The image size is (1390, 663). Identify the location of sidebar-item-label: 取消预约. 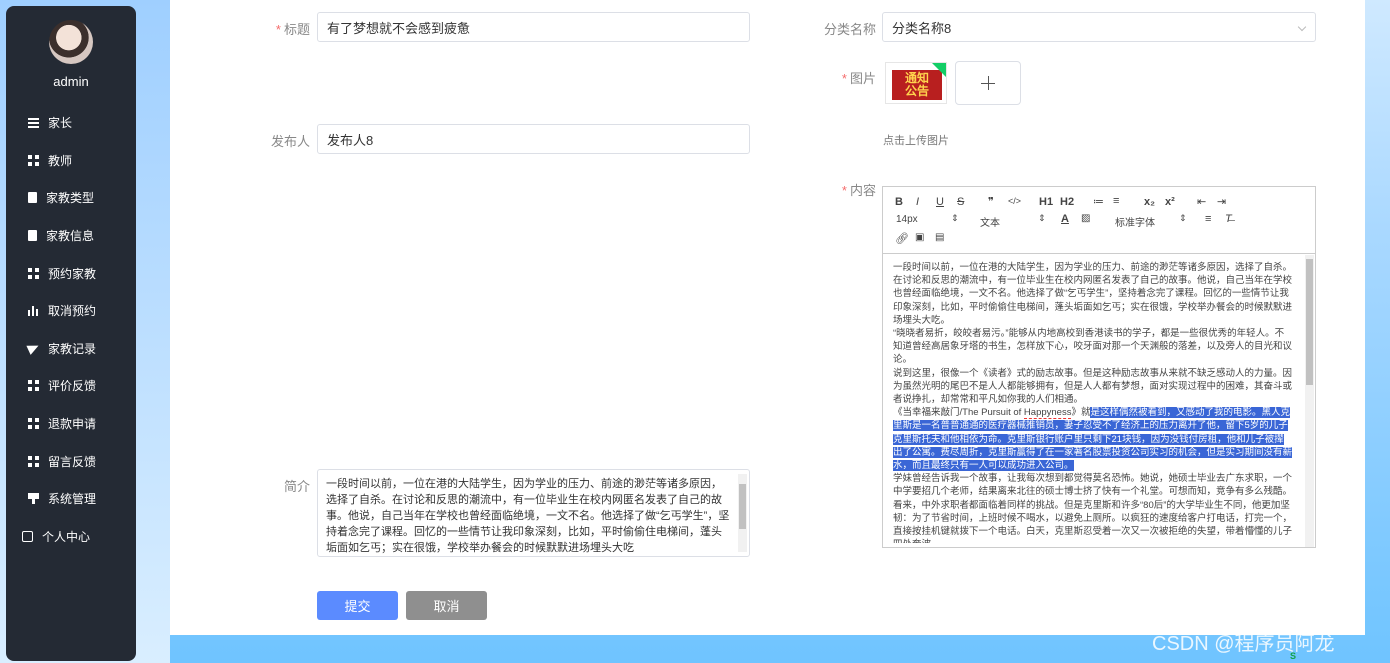
(72, 311).